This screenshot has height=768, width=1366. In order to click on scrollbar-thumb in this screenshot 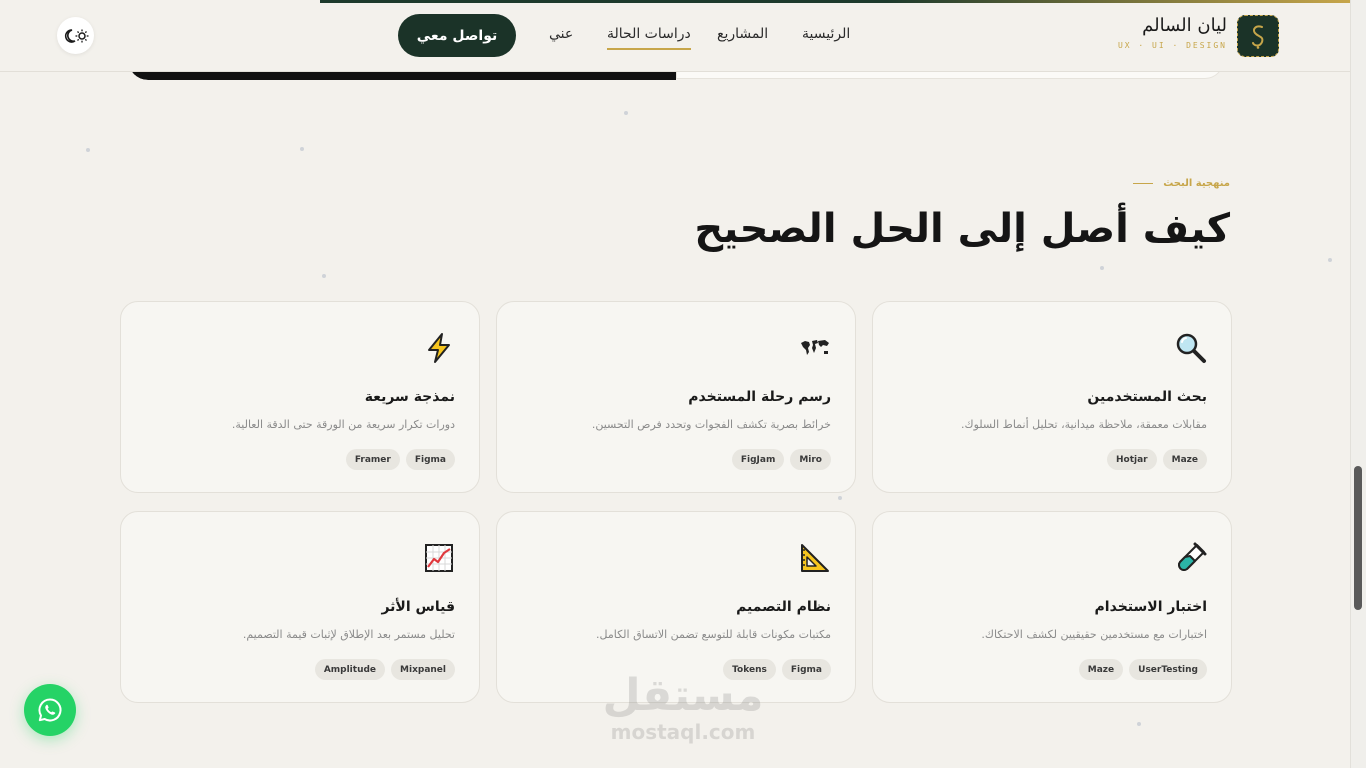, I will do `click(1358, 538)`.